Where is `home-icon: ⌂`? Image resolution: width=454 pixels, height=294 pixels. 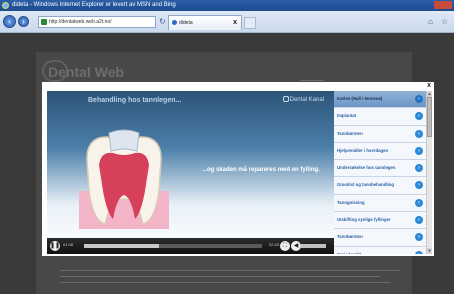
home-icon: ⌂ is located at coordinates (430, 21).